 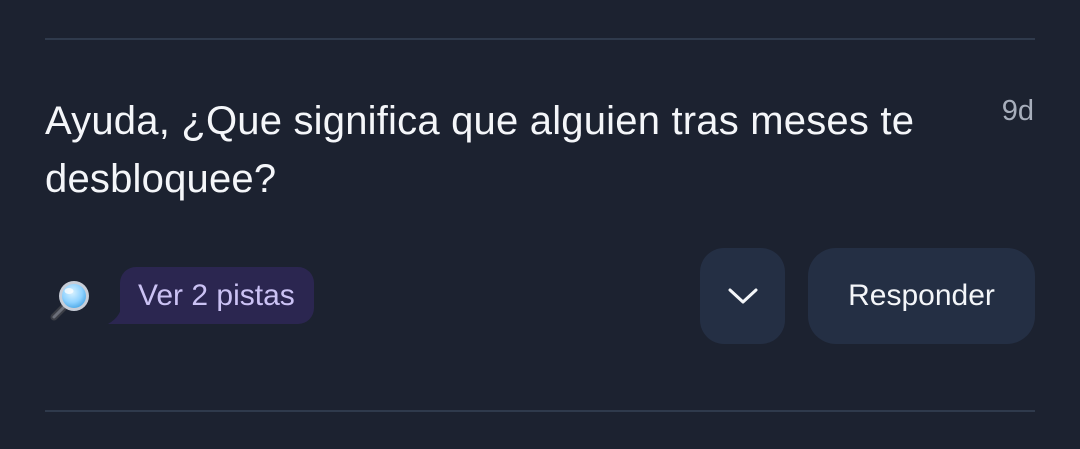 I want to click on magnifier-icon, so click(x=69, y=301).